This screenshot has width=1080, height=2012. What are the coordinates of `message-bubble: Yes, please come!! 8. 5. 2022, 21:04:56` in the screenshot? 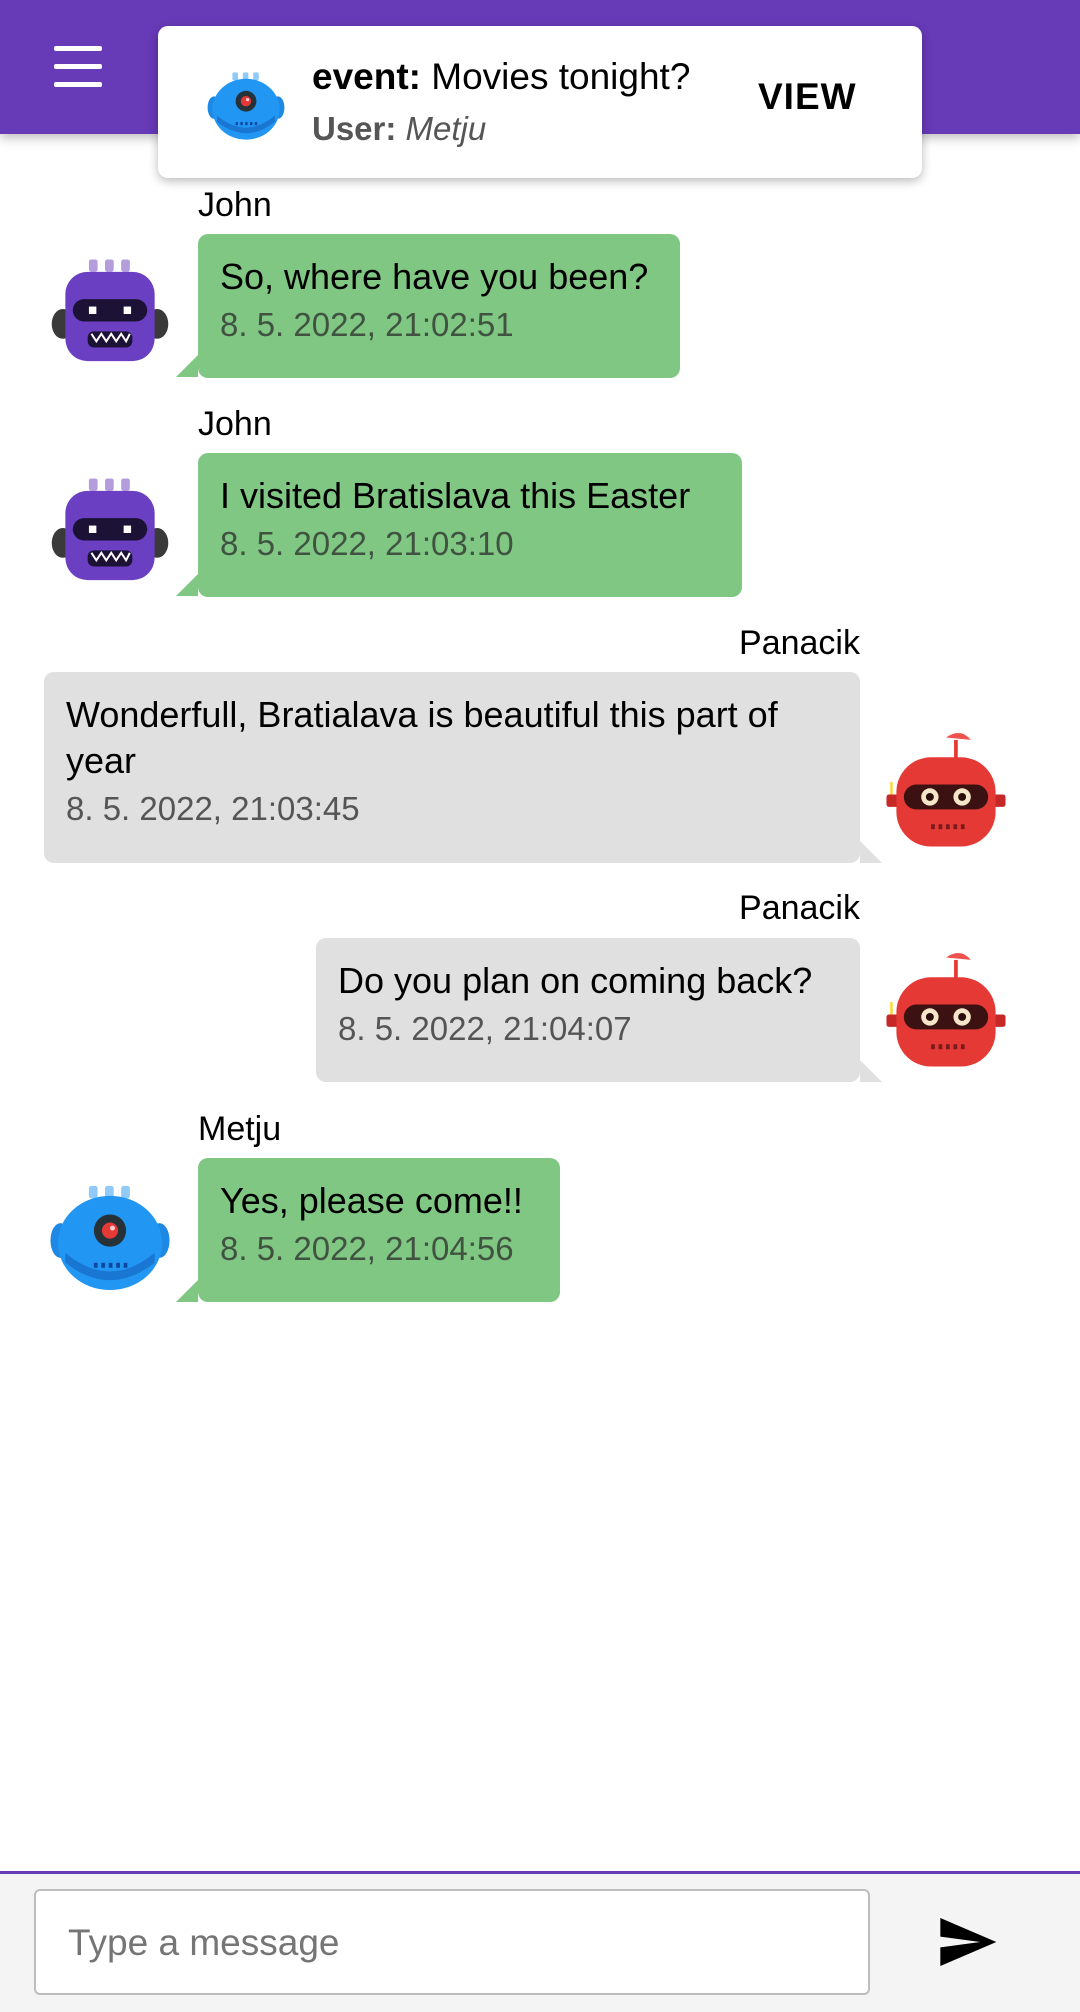 It's located at (379, 1230).